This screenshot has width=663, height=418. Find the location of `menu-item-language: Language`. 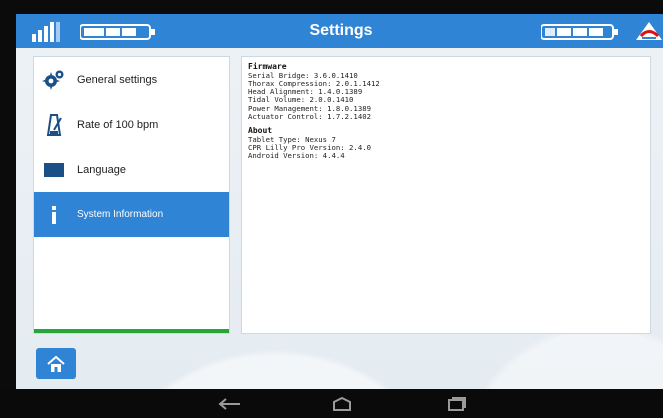

menu-item-language: Language is located at coordinates (131, 169).